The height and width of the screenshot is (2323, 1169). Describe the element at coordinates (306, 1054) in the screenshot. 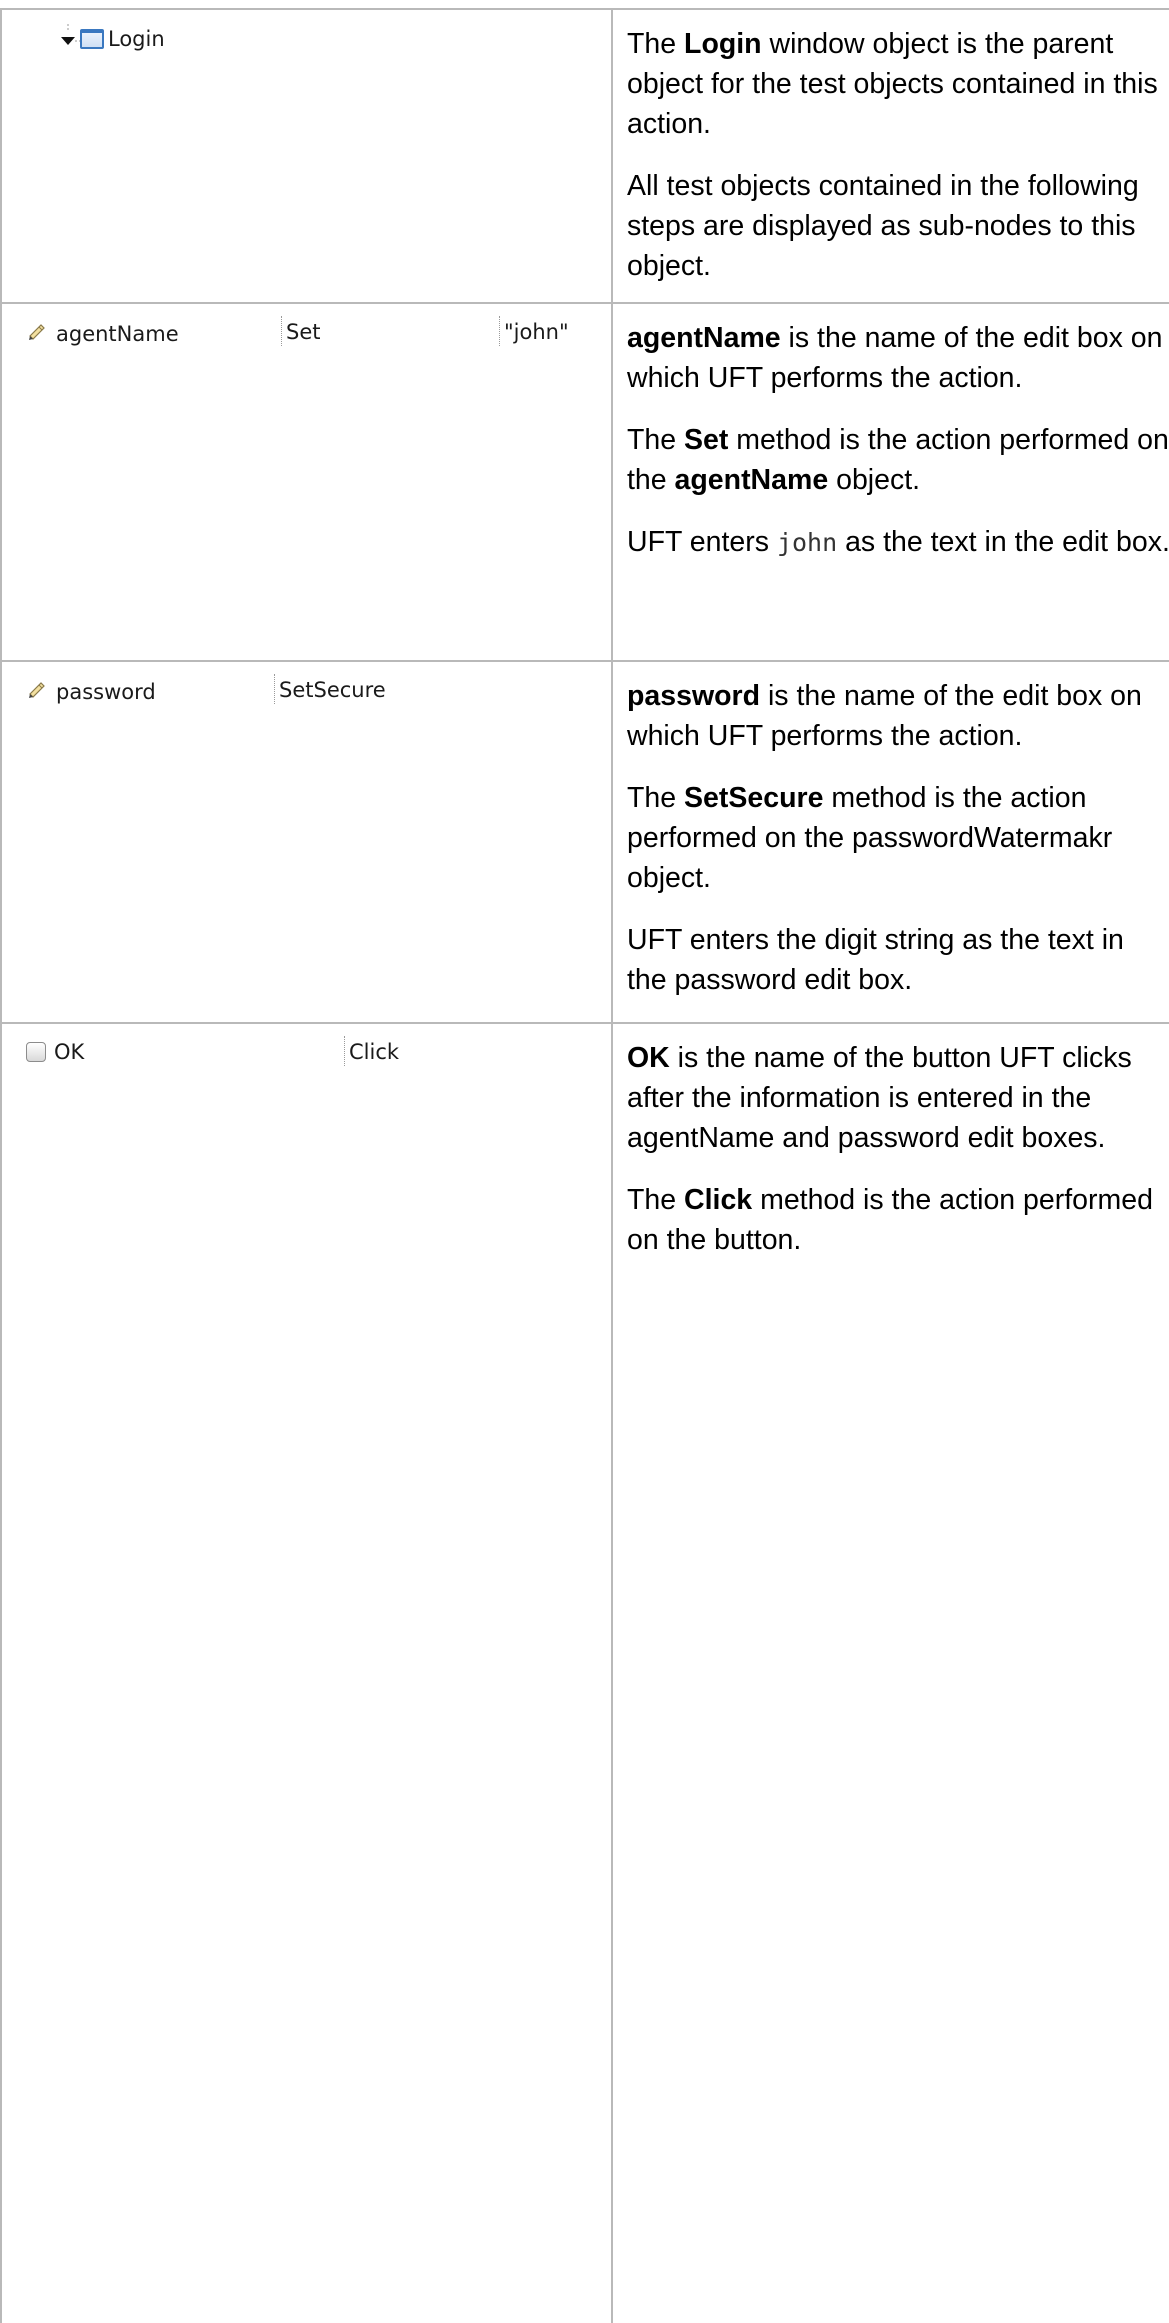

I see `keyword-view-step: OK Click` at that location.